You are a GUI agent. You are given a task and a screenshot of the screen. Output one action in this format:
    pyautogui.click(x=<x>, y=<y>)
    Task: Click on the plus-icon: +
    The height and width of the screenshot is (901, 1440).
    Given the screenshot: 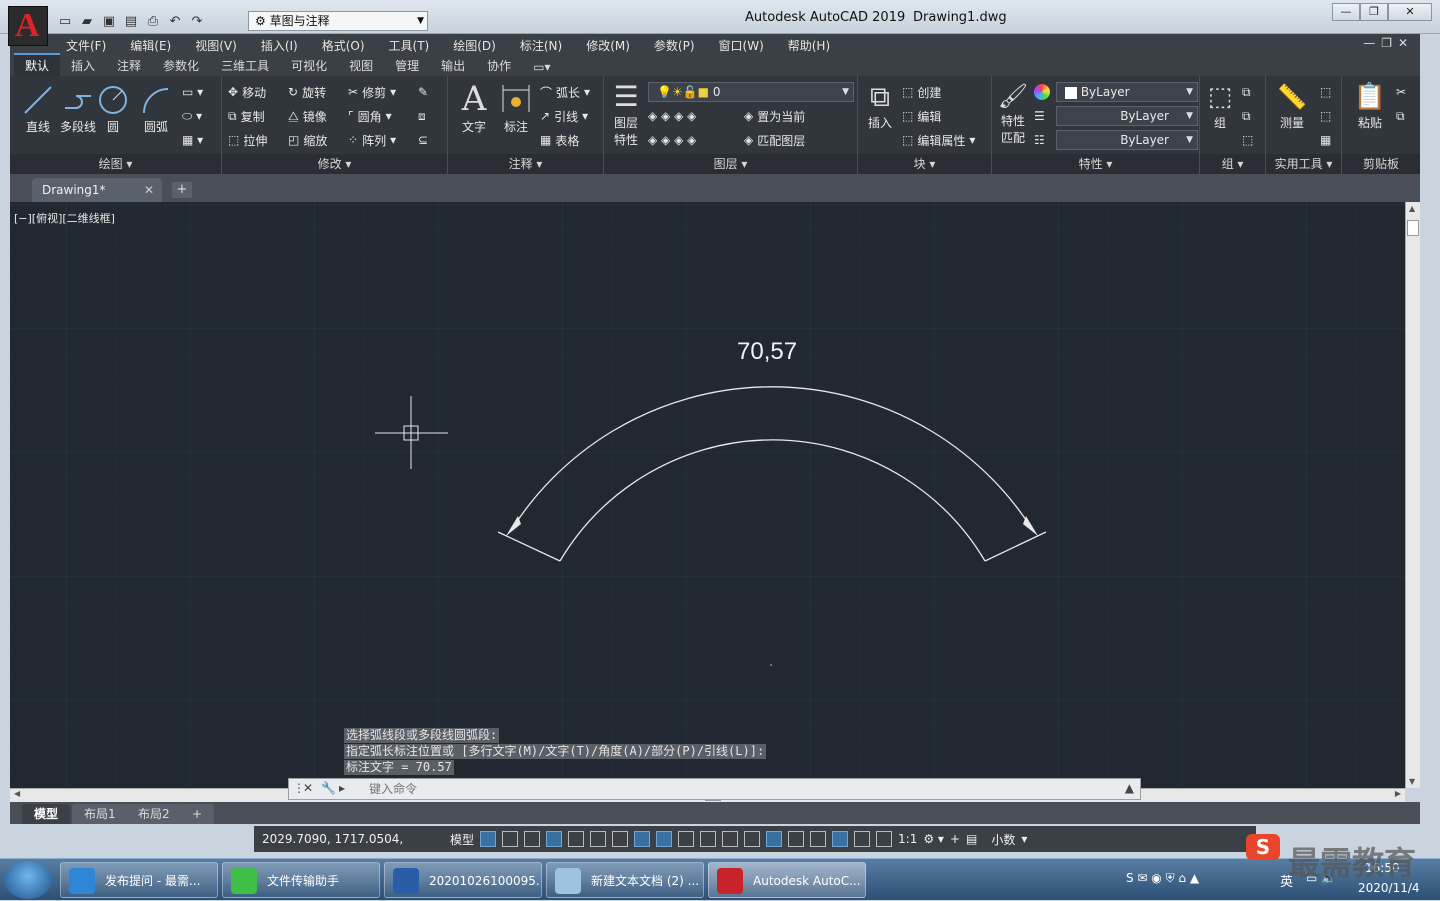 What is the action you would take?
    pyautogui.click(x=955, y=839)
    